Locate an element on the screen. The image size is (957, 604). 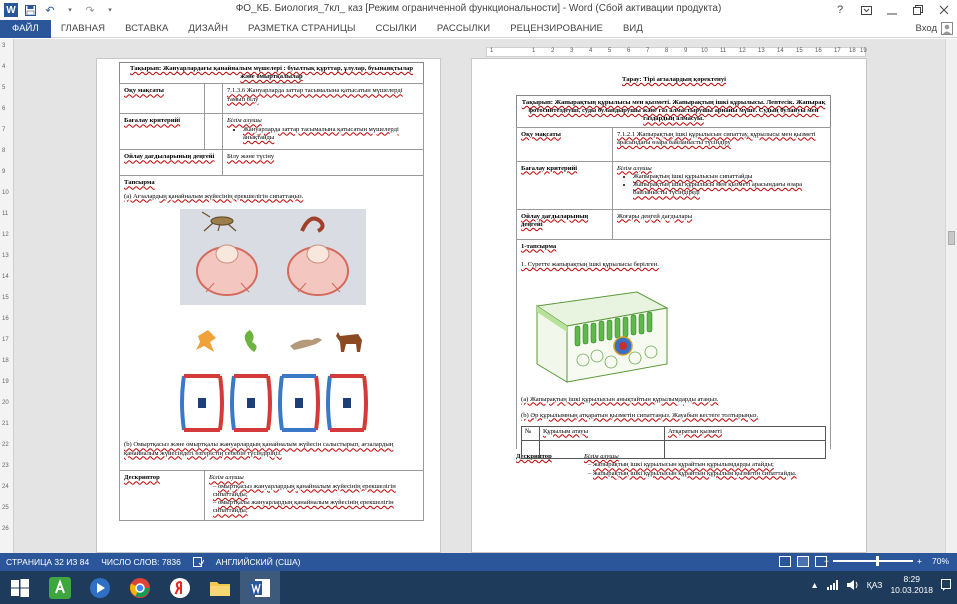
taskbar-app-green is located at coordinates (60, 587).